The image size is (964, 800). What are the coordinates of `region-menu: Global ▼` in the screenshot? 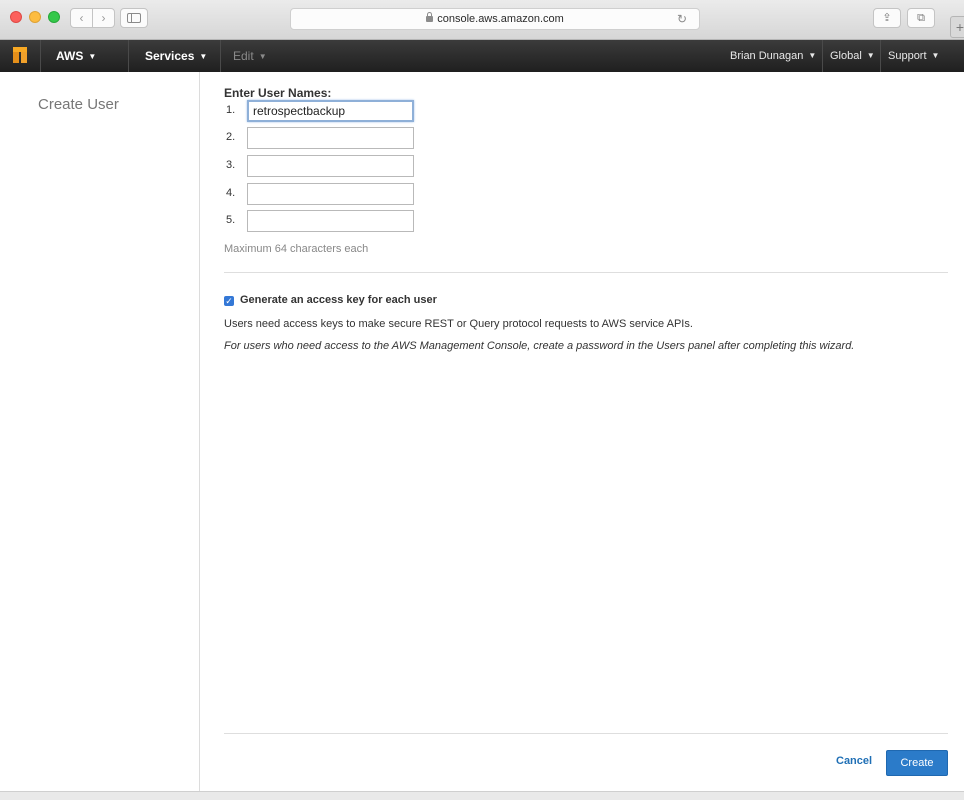 It's located at (852, 56).